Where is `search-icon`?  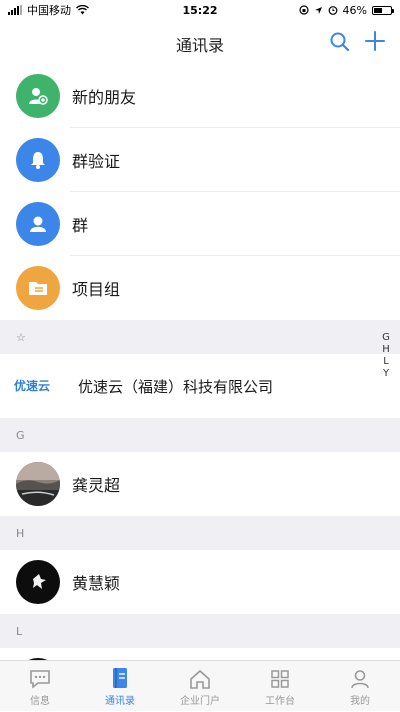 search-icon is located at coordinates (340, 42).